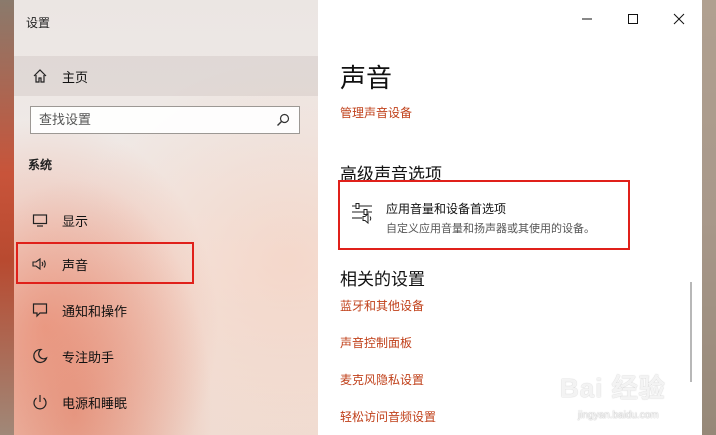 This screenshot has width=716, height=435. I want to click on close-button, so click(679, 19).